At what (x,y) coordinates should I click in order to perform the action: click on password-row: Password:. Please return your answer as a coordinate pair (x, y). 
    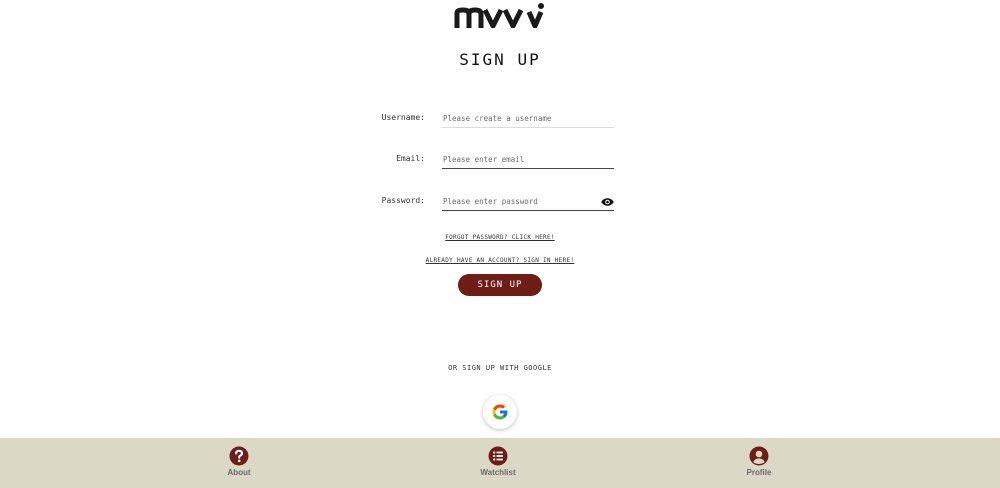
    Looking at the image, I should click on (500, 203).